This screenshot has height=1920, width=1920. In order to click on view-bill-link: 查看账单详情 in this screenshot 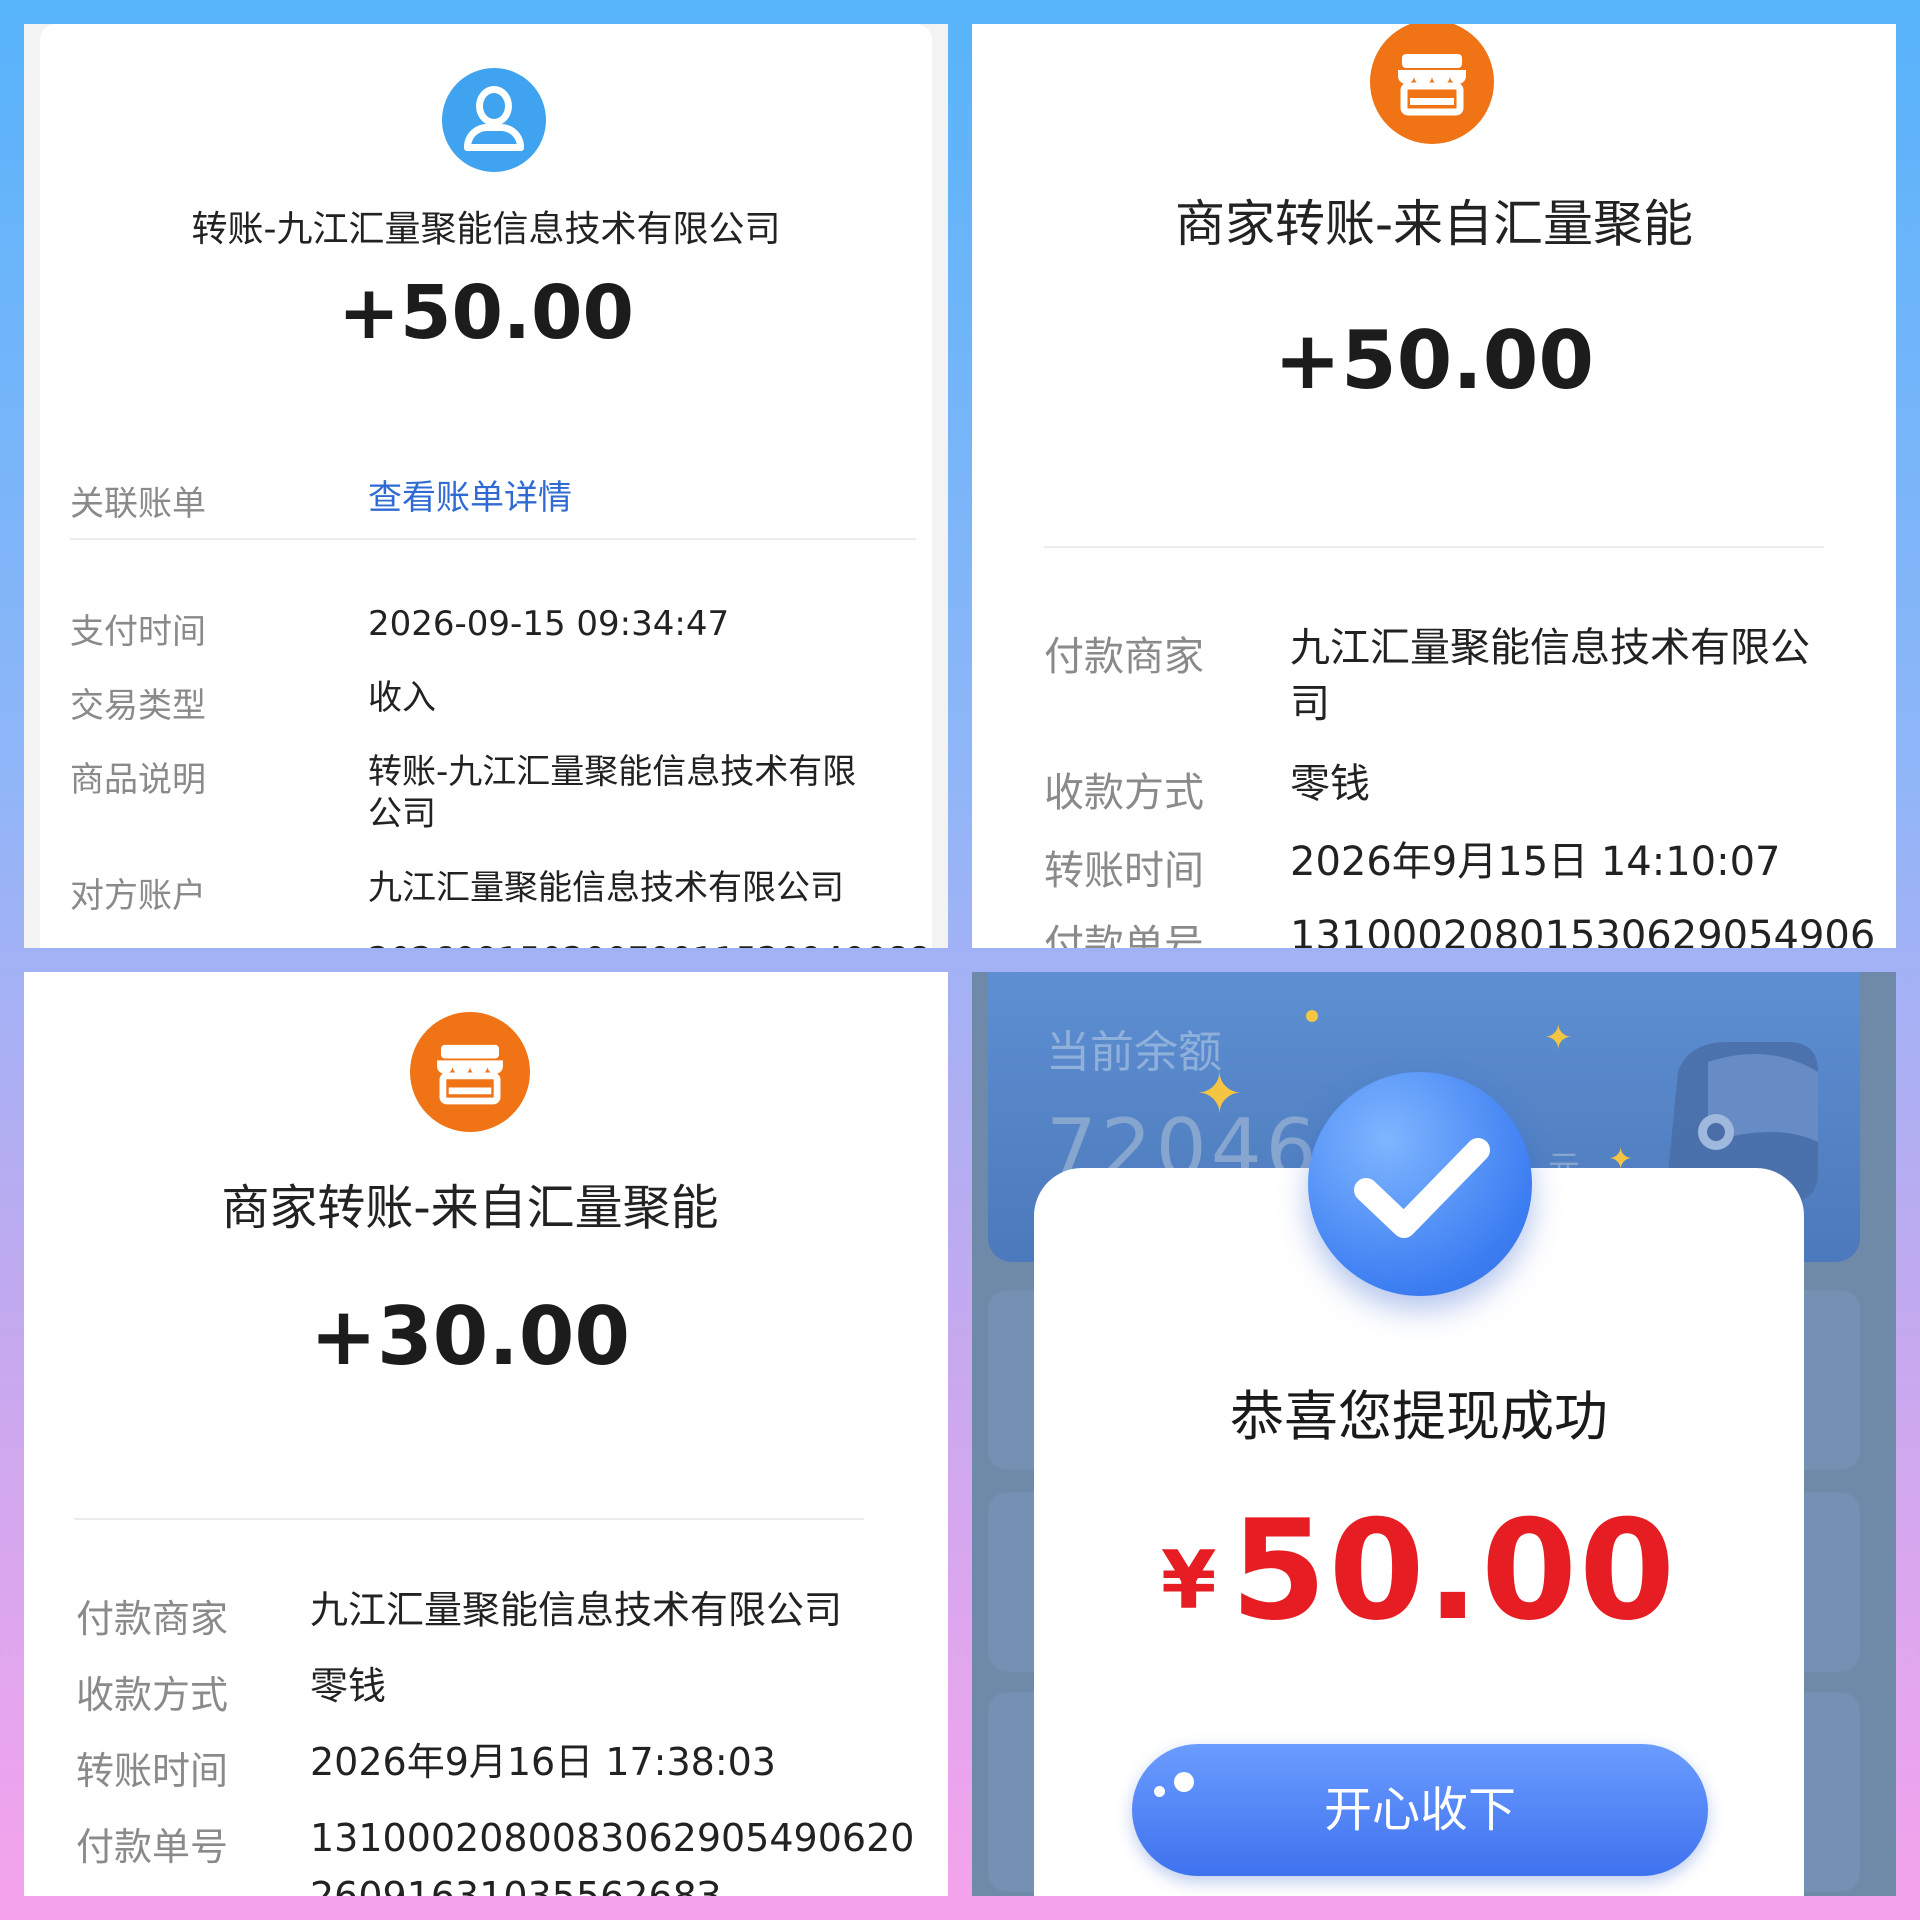, I will do `click(470, 498)`.